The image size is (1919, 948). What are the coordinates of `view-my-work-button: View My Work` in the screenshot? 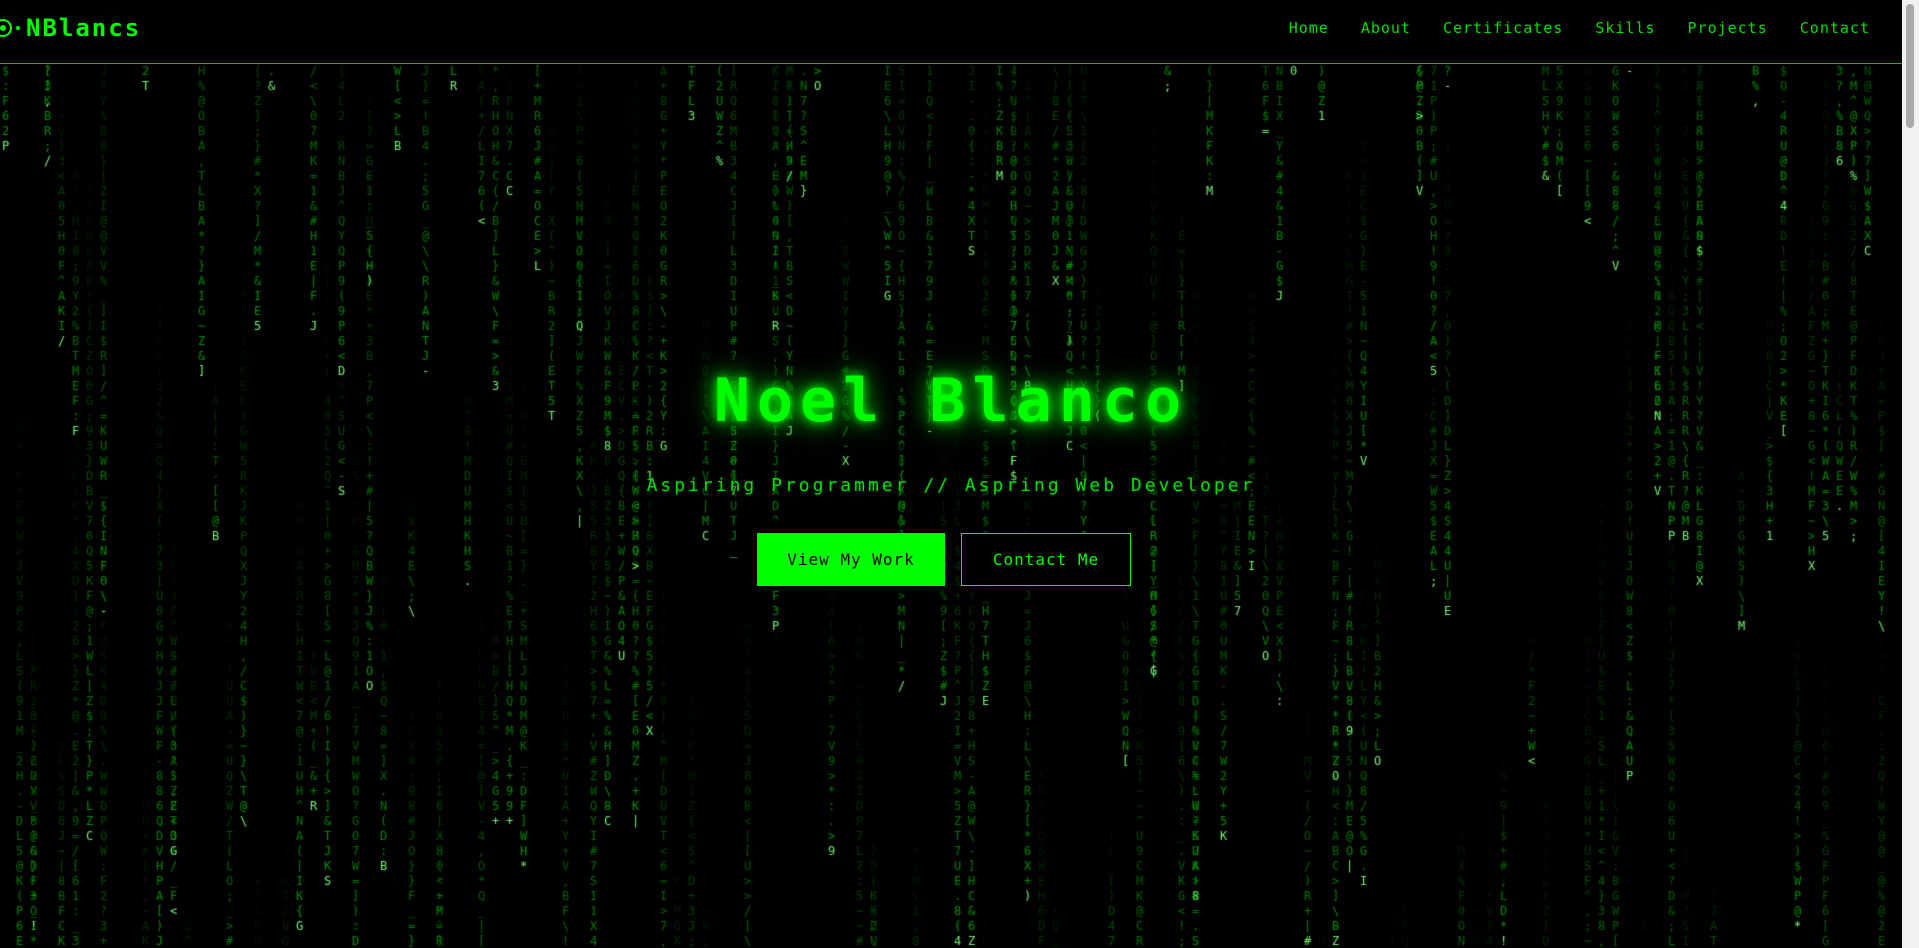 It's located at (851, 559).